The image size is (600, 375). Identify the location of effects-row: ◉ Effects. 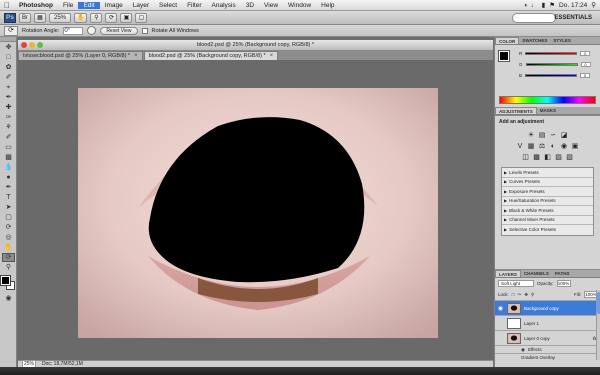
(547, 349).